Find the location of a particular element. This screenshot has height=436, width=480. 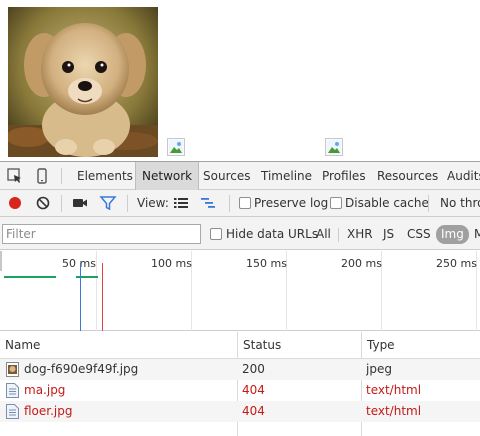

column-header-type: Type is located at coordinates (421, 345).